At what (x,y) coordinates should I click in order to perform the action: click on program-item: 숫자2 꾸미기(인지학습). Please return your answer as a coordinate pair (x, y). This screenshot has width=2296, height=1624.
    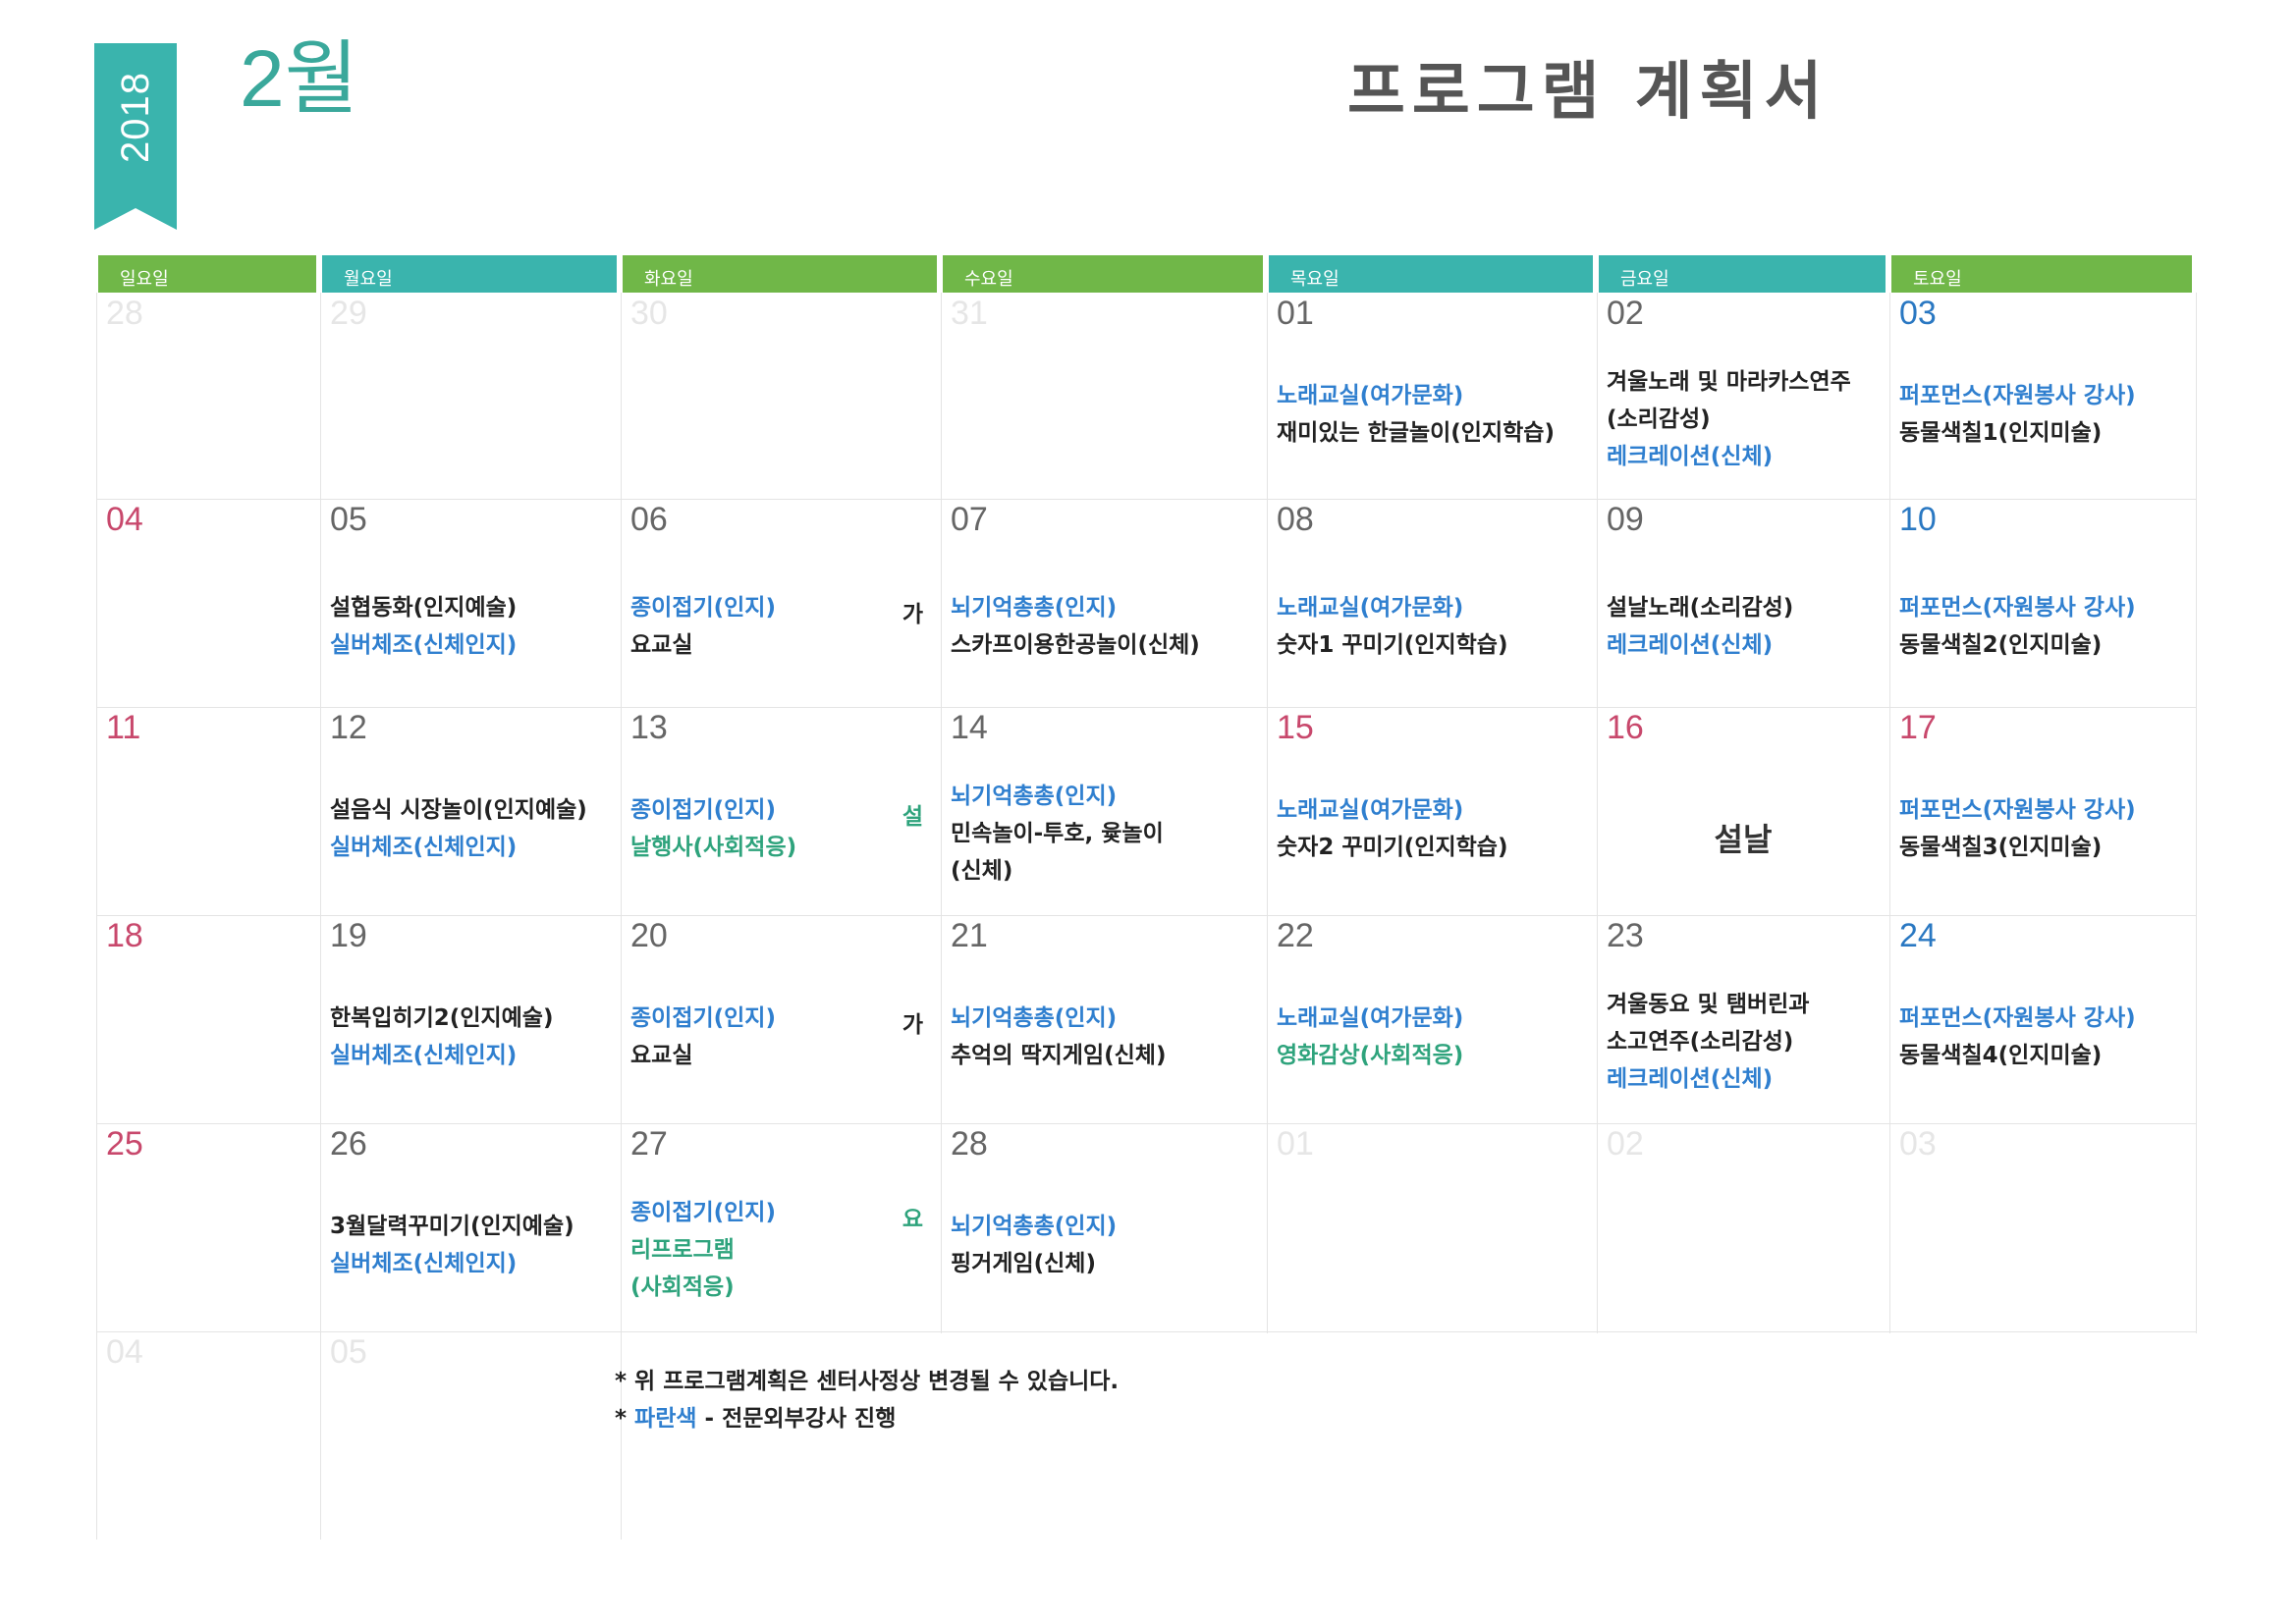
    Looking at the image, I should click on (1392, 847).